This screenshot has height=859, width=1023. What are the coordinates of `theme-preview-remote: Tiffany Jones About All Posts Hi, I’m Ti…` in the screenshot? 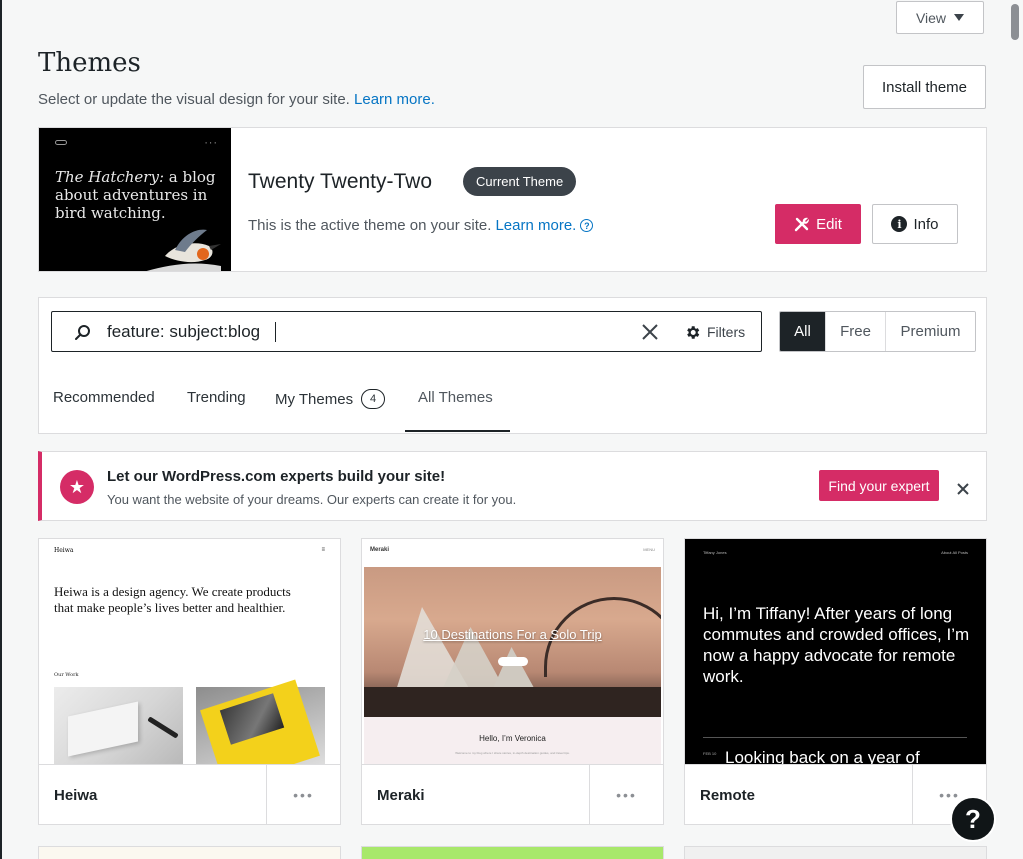 It's located at (835, 651).